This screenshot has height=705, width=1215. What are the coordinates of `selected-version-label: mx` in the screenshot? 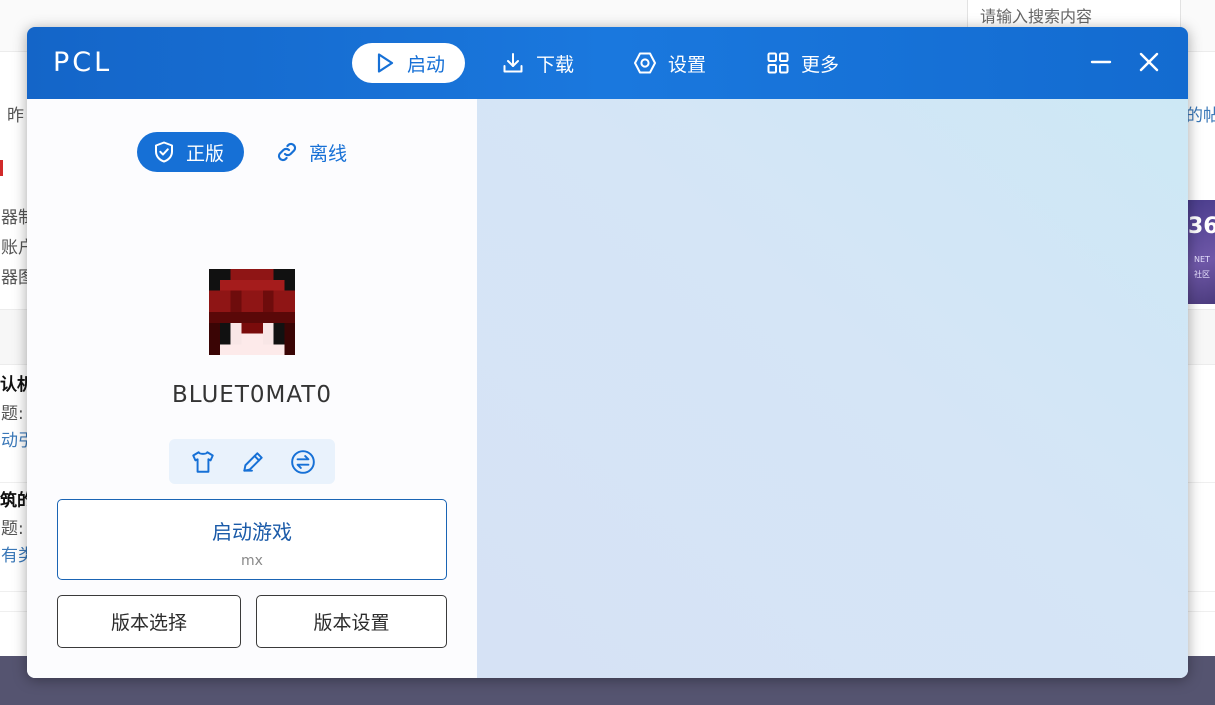 It's located at (252, 561).